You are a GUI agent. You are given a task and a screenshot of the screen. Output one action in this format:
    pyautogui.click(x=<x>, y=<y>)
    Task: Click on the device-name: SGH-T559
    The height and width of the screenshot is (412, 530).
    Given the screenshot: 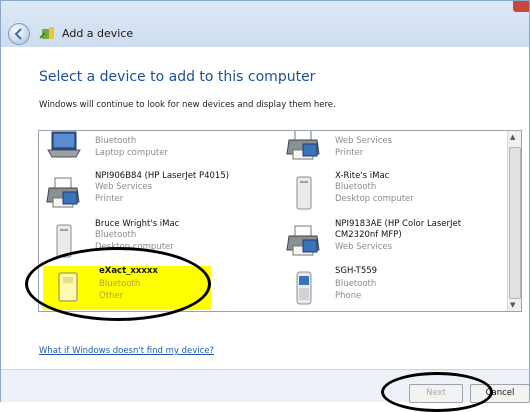 What is the action you would take?
    pyautogui.click(x=356, y=271)
    